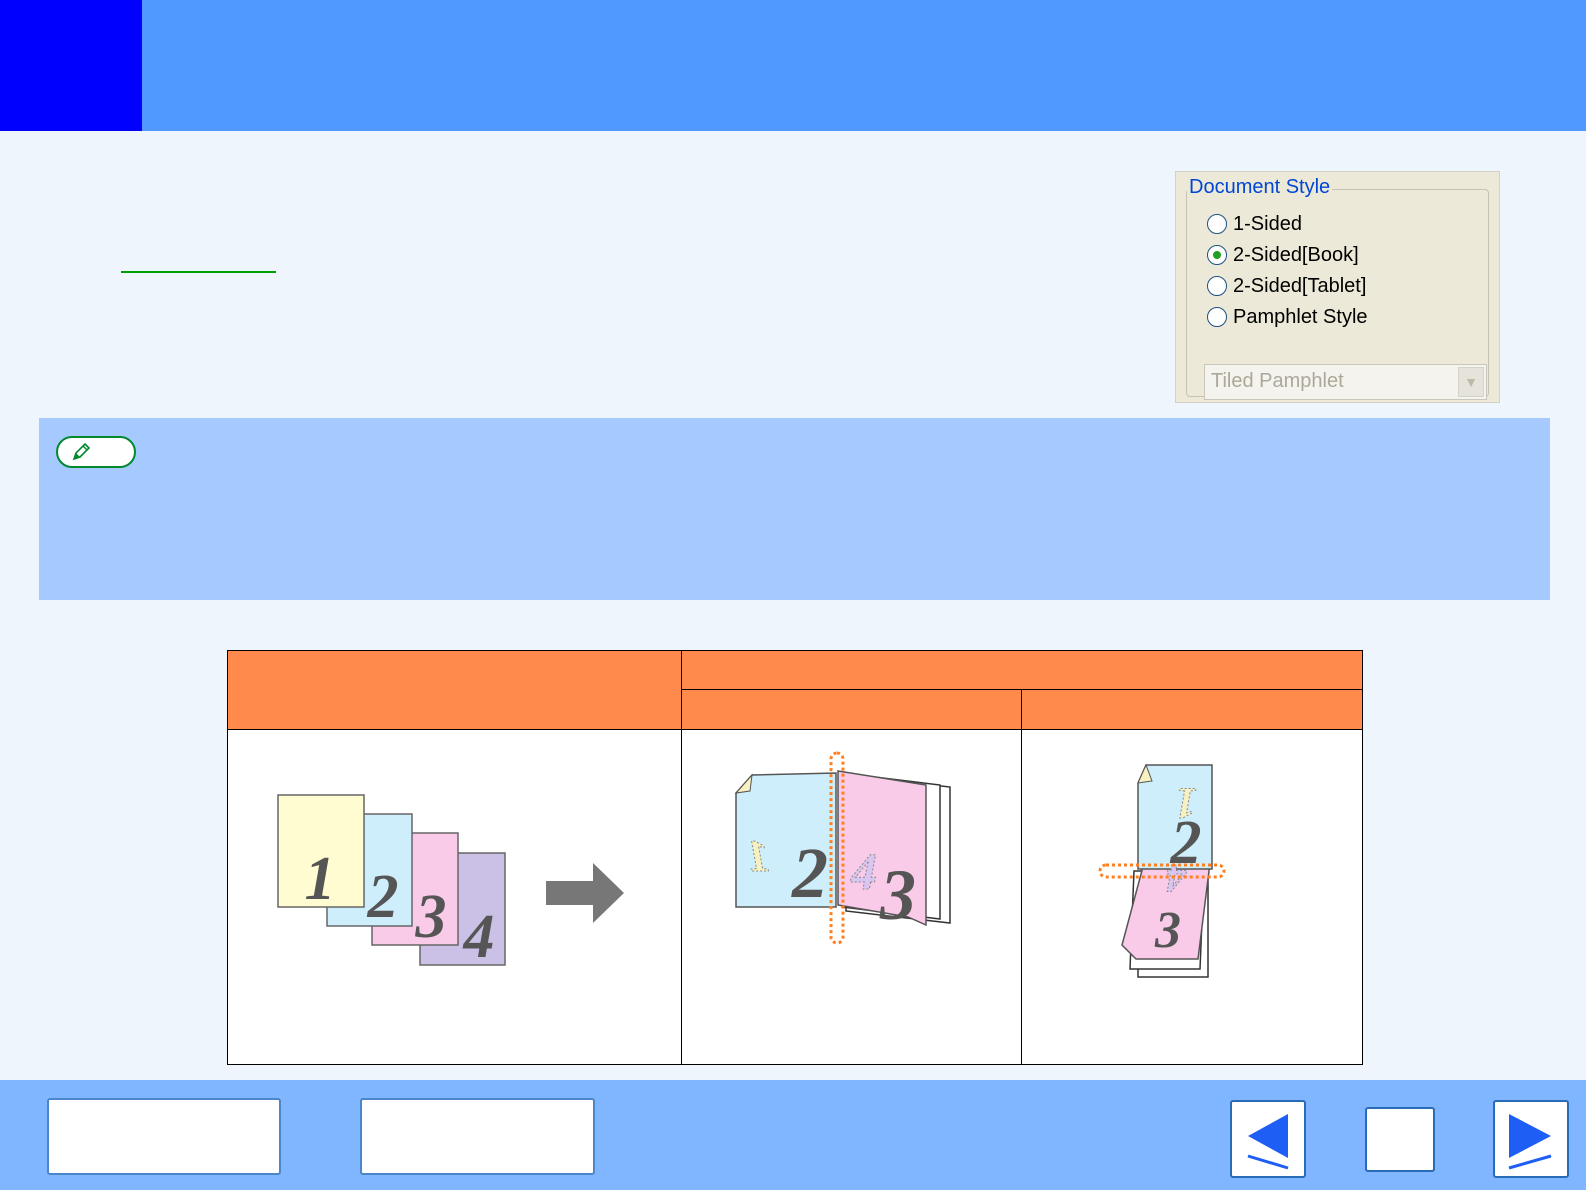  Describe the element at coordinates (793, 65) in the screenshot. I see `header-bar` at that location.